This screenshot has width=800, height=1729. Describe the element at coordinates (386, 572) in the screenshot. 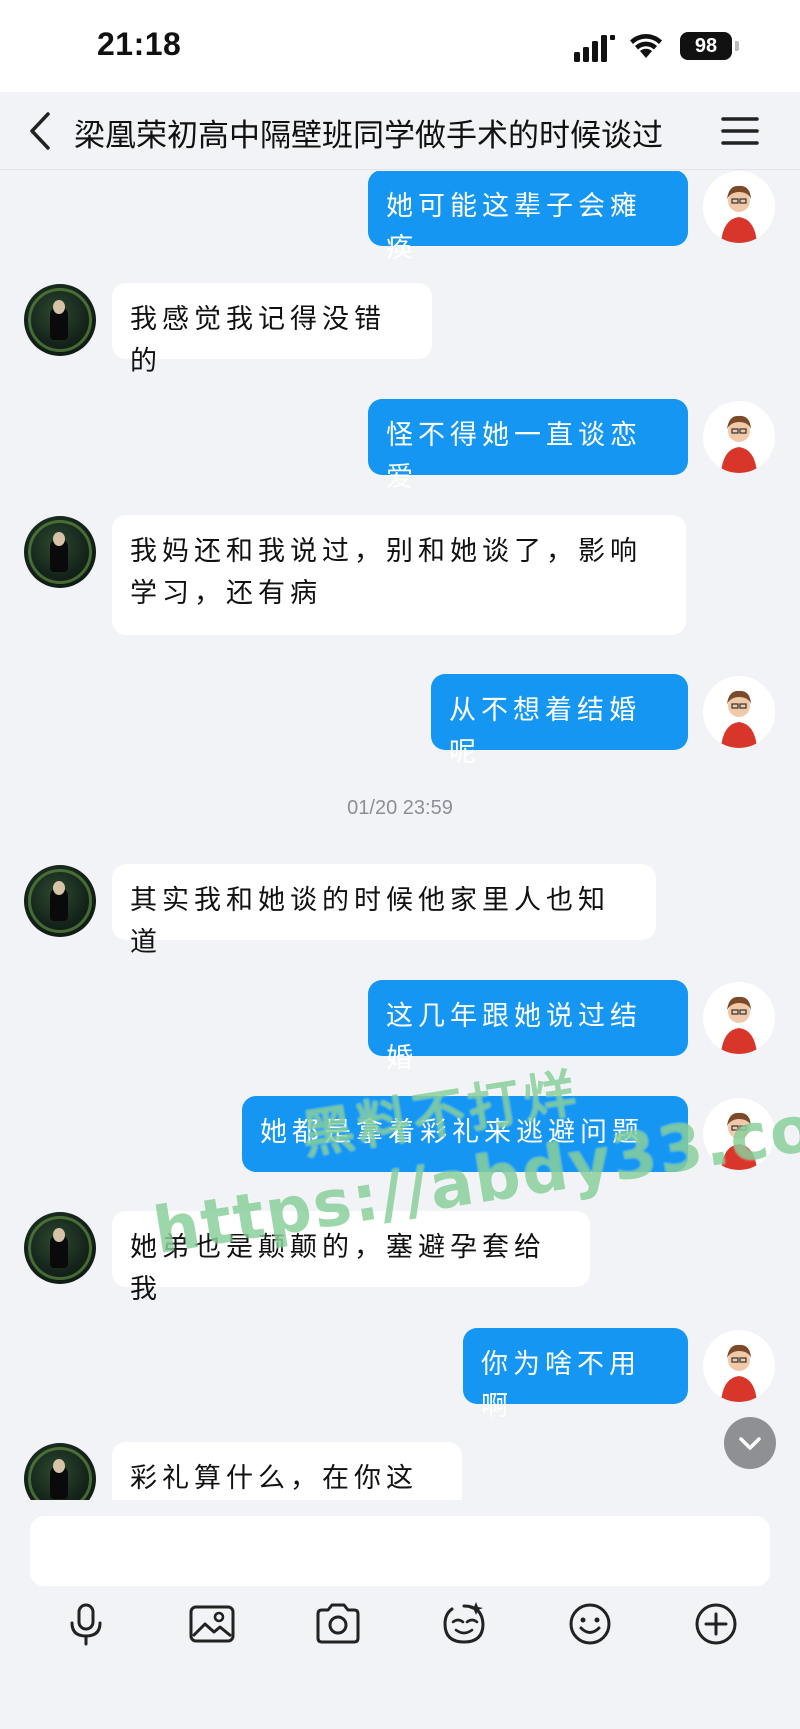

I see `message-text: 我妈还和我说过，别和她谈了，影响学习，还有病` at that location.